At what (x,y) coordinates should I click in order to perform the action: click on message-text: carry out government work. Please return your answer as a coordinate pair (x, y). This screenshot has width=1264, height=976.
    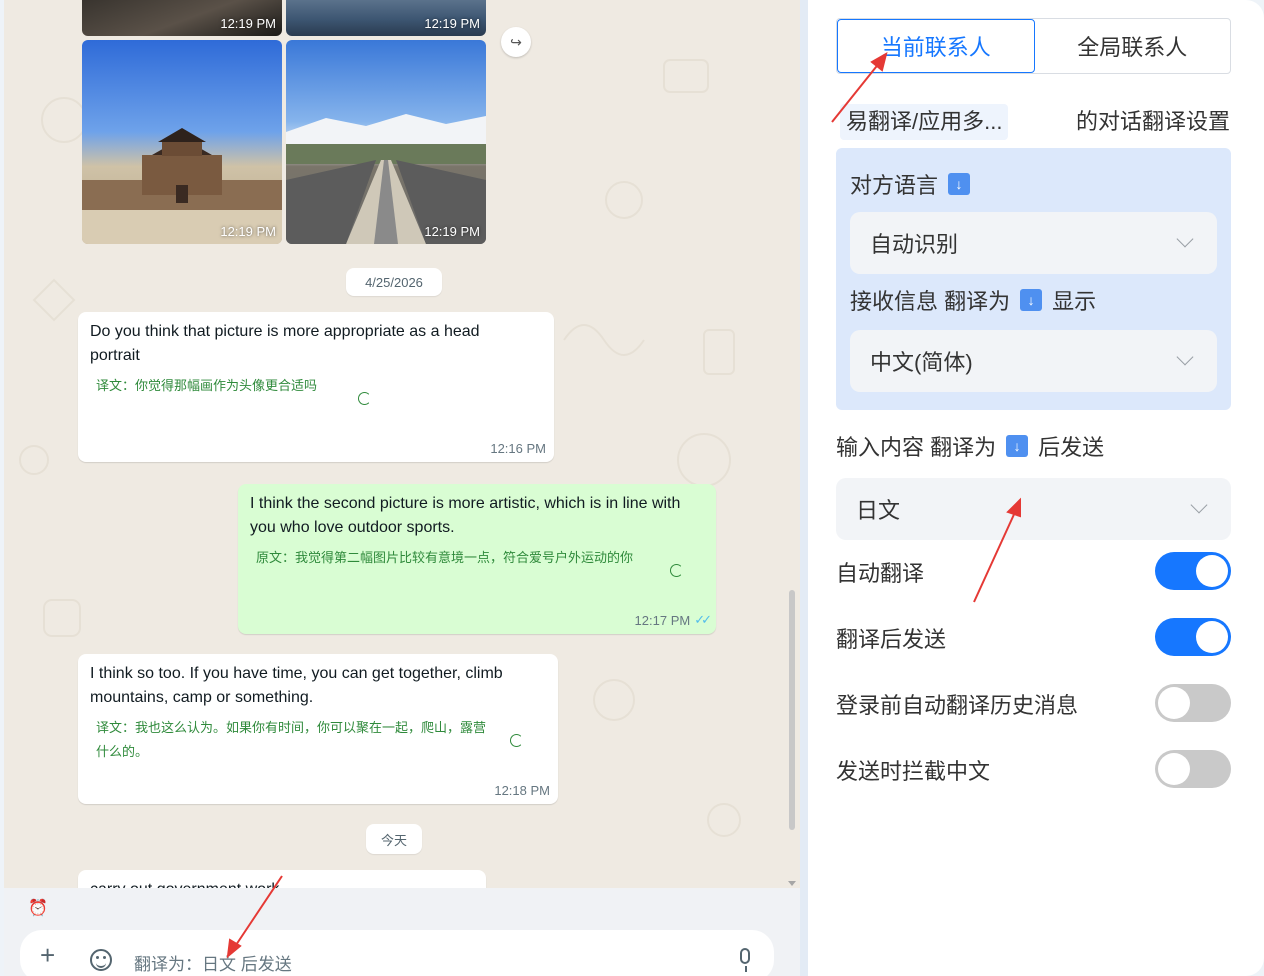
    Looking at the image, I should click on (282, 883).